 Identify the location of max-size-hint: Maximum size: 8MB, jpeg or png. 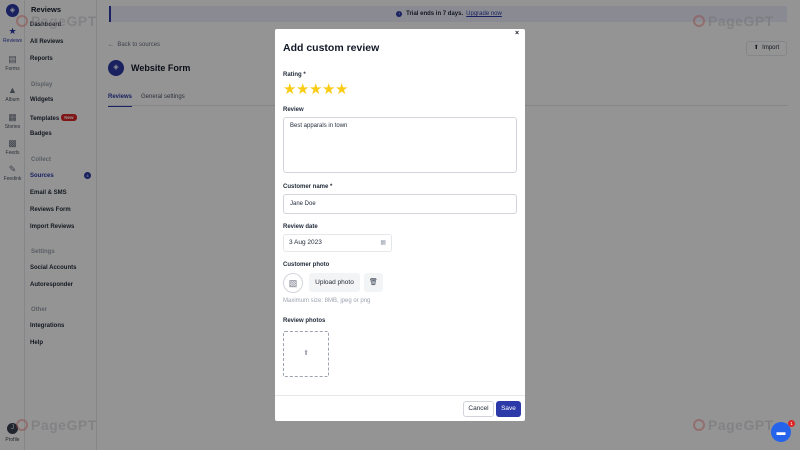
(327, 301).